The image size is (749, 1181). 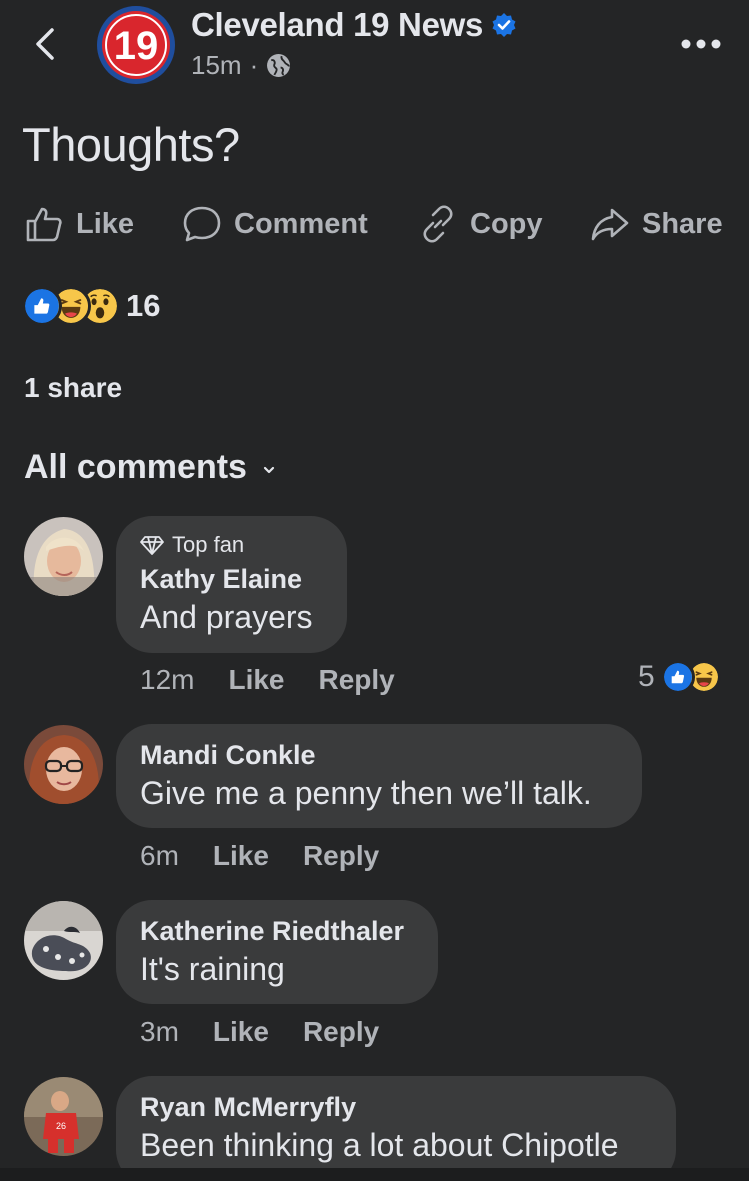 I want to click on copy-button: Copy, so click(x=480, y=224).